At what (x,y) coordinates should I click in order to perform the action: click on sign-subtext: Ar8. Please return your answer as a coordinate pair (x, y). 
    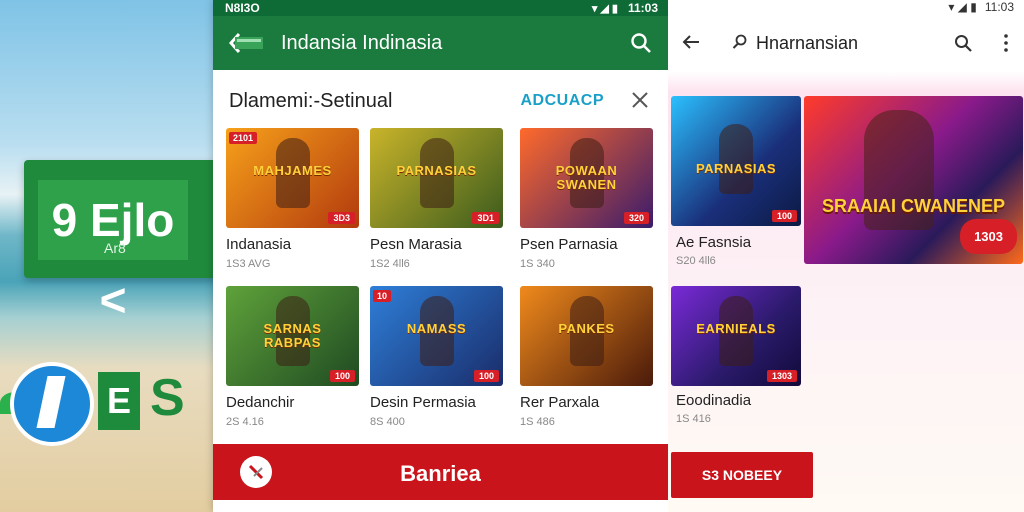
    Looking at the image, I should click on (115, 248).